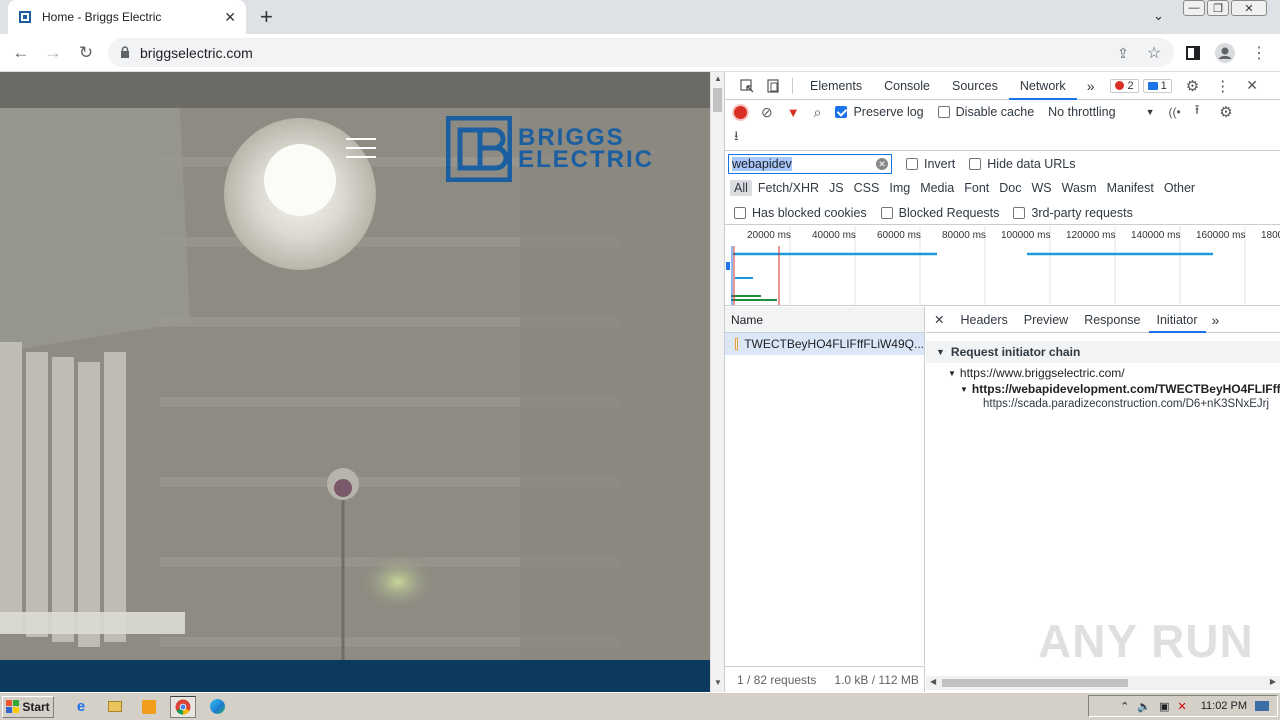 The width and height of the screenshot is (1280, 720). Describe the element at coordinates (183, 706) in the screenshot. I see `chrome-taskbar-icon` at that location.